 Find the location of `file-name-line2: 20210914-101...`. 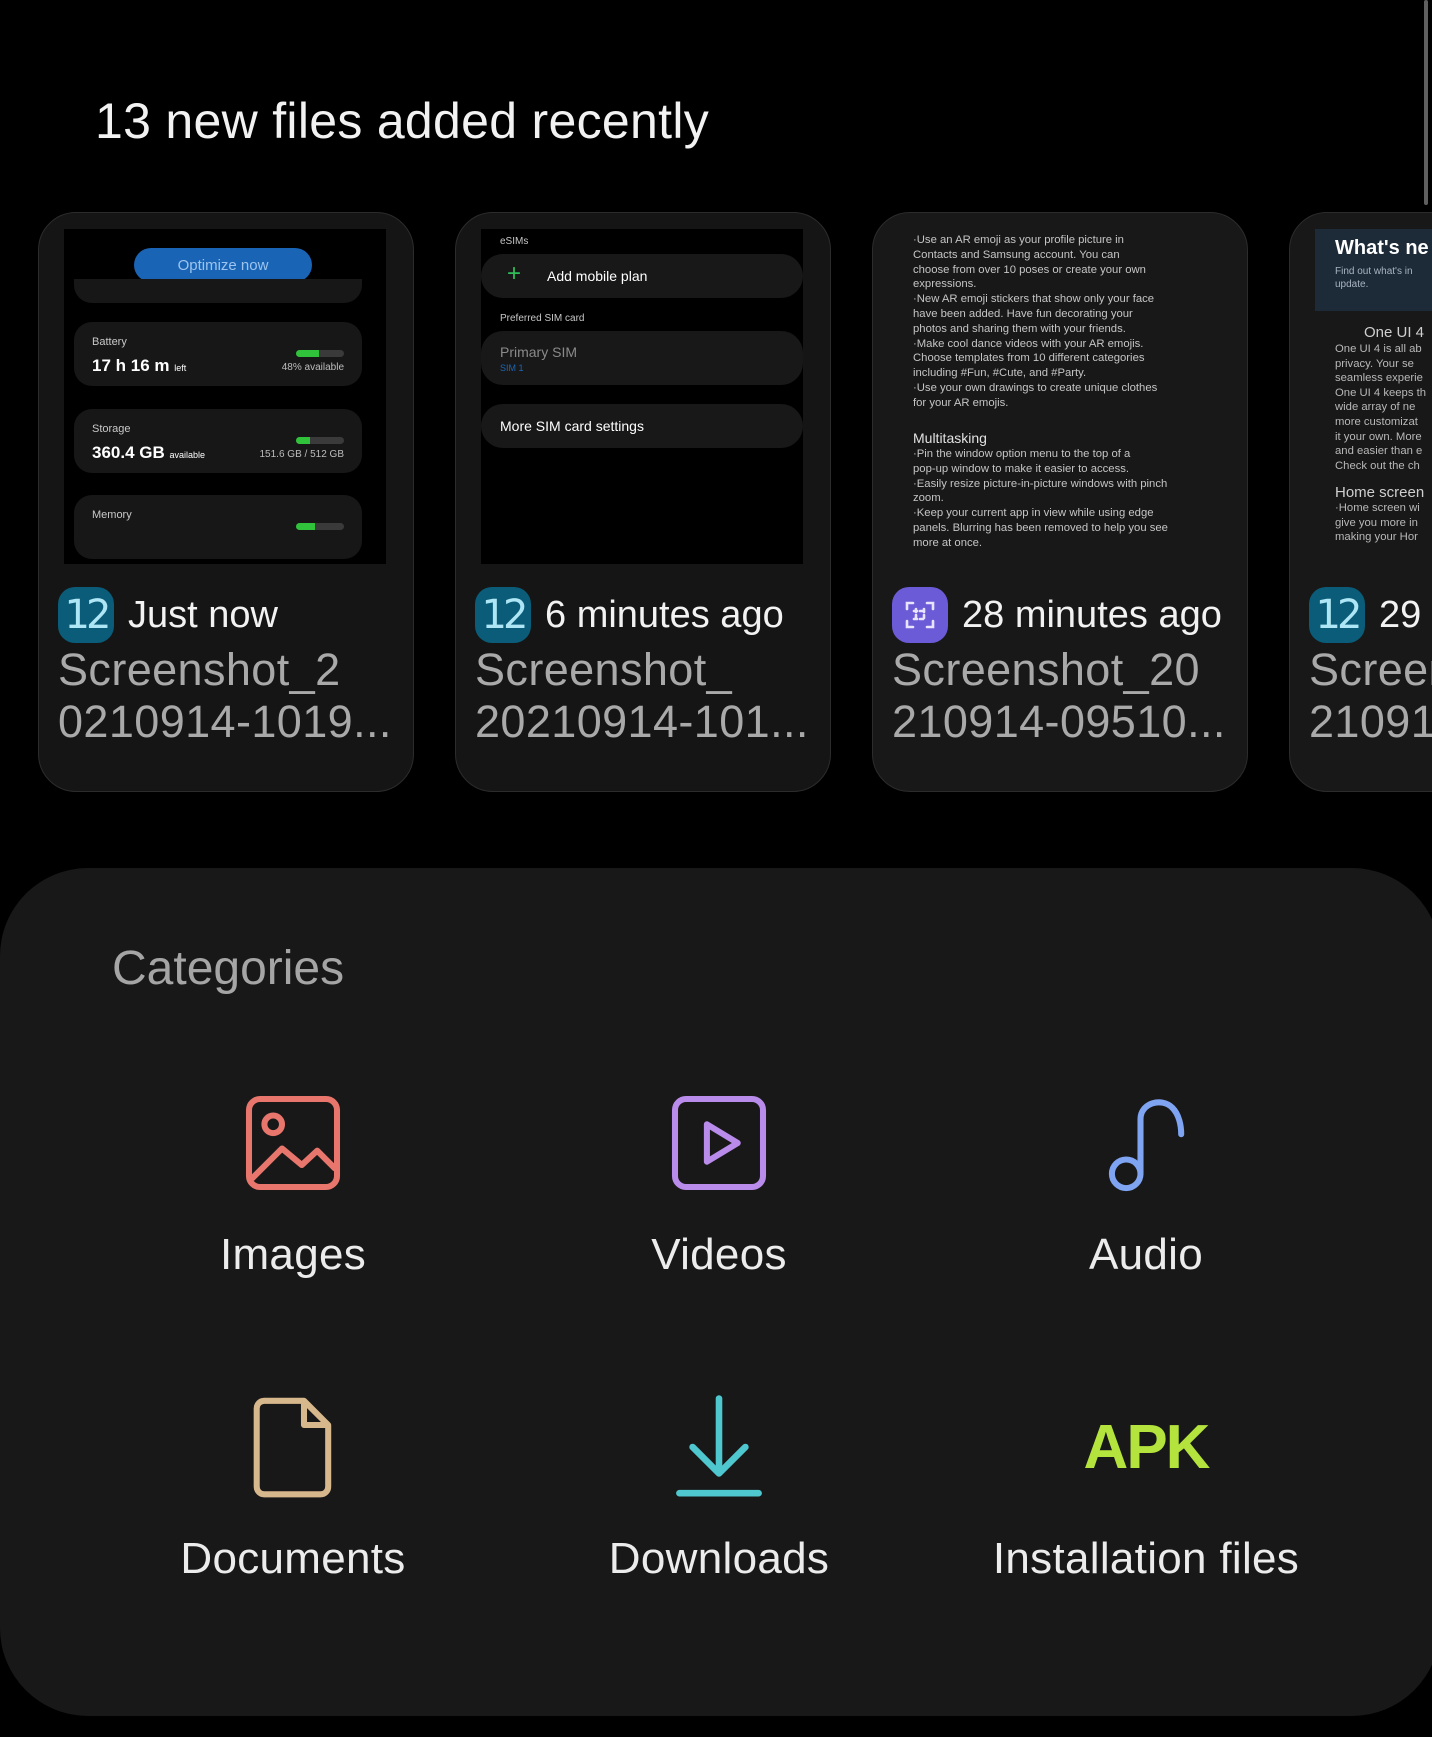

file-name-line2: 20210914-101... is located at coordinates (642, 721).